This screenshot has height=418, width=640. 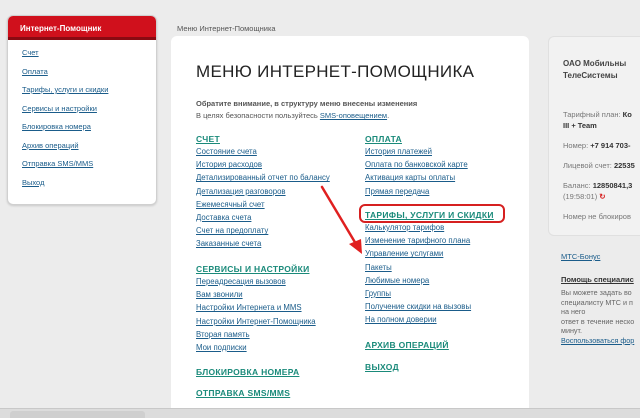 I want to click on menu-item-packages: Пакеты, so click(x=418, y=269).